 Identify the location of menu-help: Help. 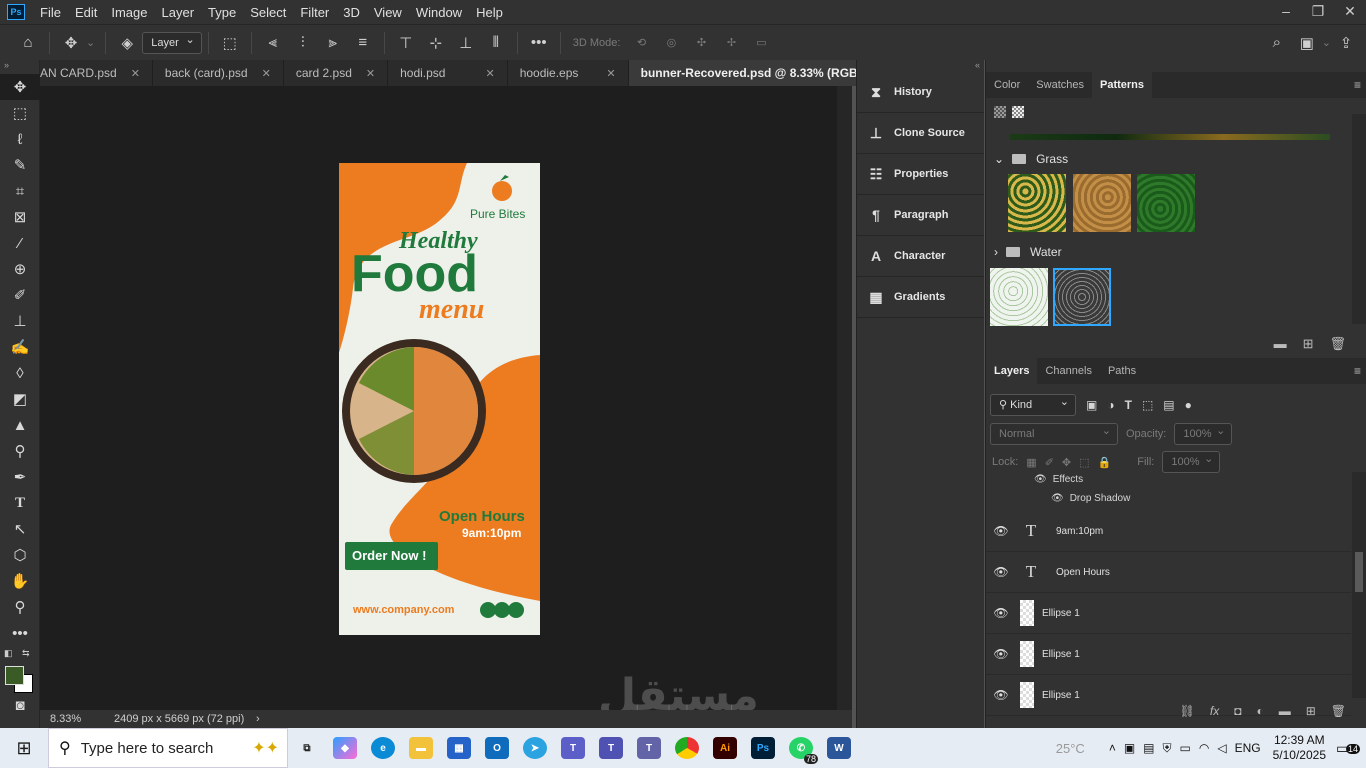
(489, 12).